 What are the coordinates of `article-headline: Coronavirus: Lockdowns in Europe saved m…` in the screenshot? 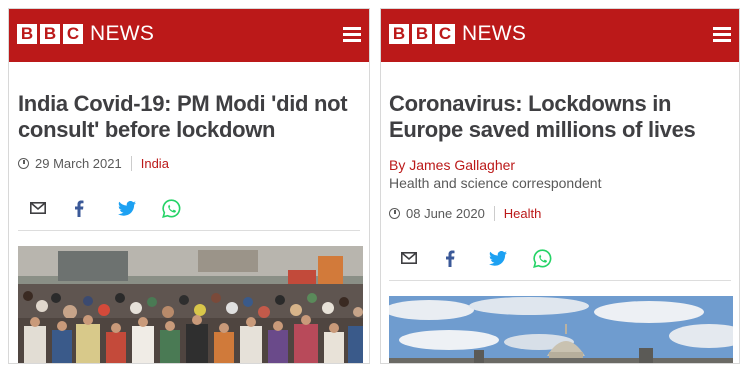 It's located at (542, 116).